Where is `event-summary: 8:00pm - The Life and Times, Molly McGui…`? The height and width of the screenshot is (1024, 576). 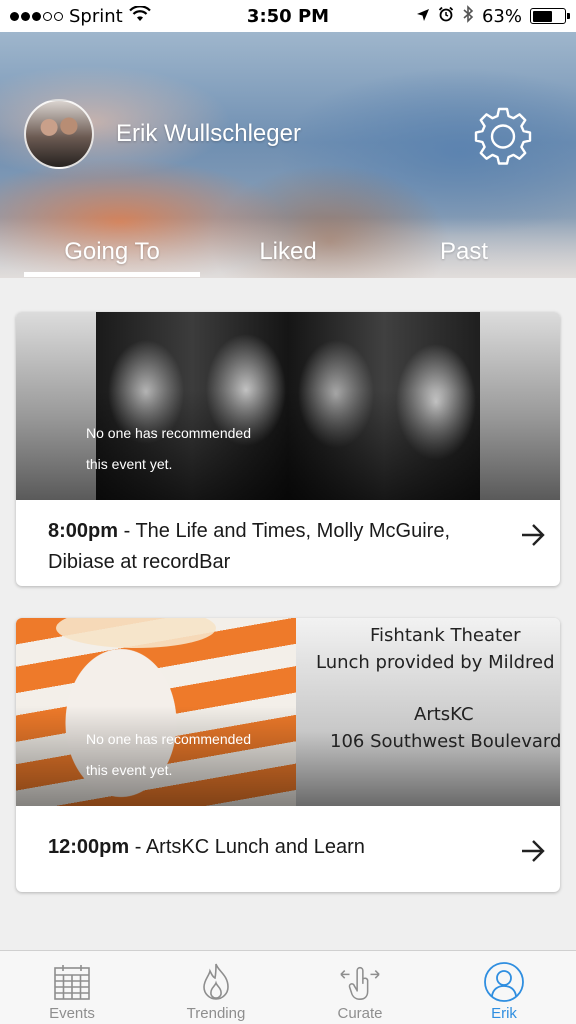
event-summary: 8:00pm - The Life and Times, Molly McGui… is located at coordinates (288, 543).